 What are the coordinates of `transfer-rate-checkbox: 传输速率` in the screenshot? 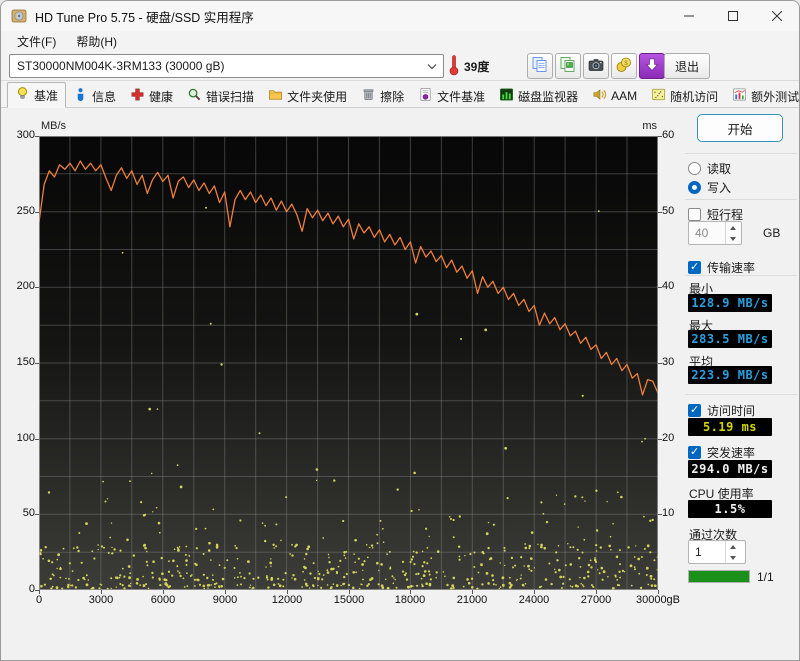 It's located at (721, 267).